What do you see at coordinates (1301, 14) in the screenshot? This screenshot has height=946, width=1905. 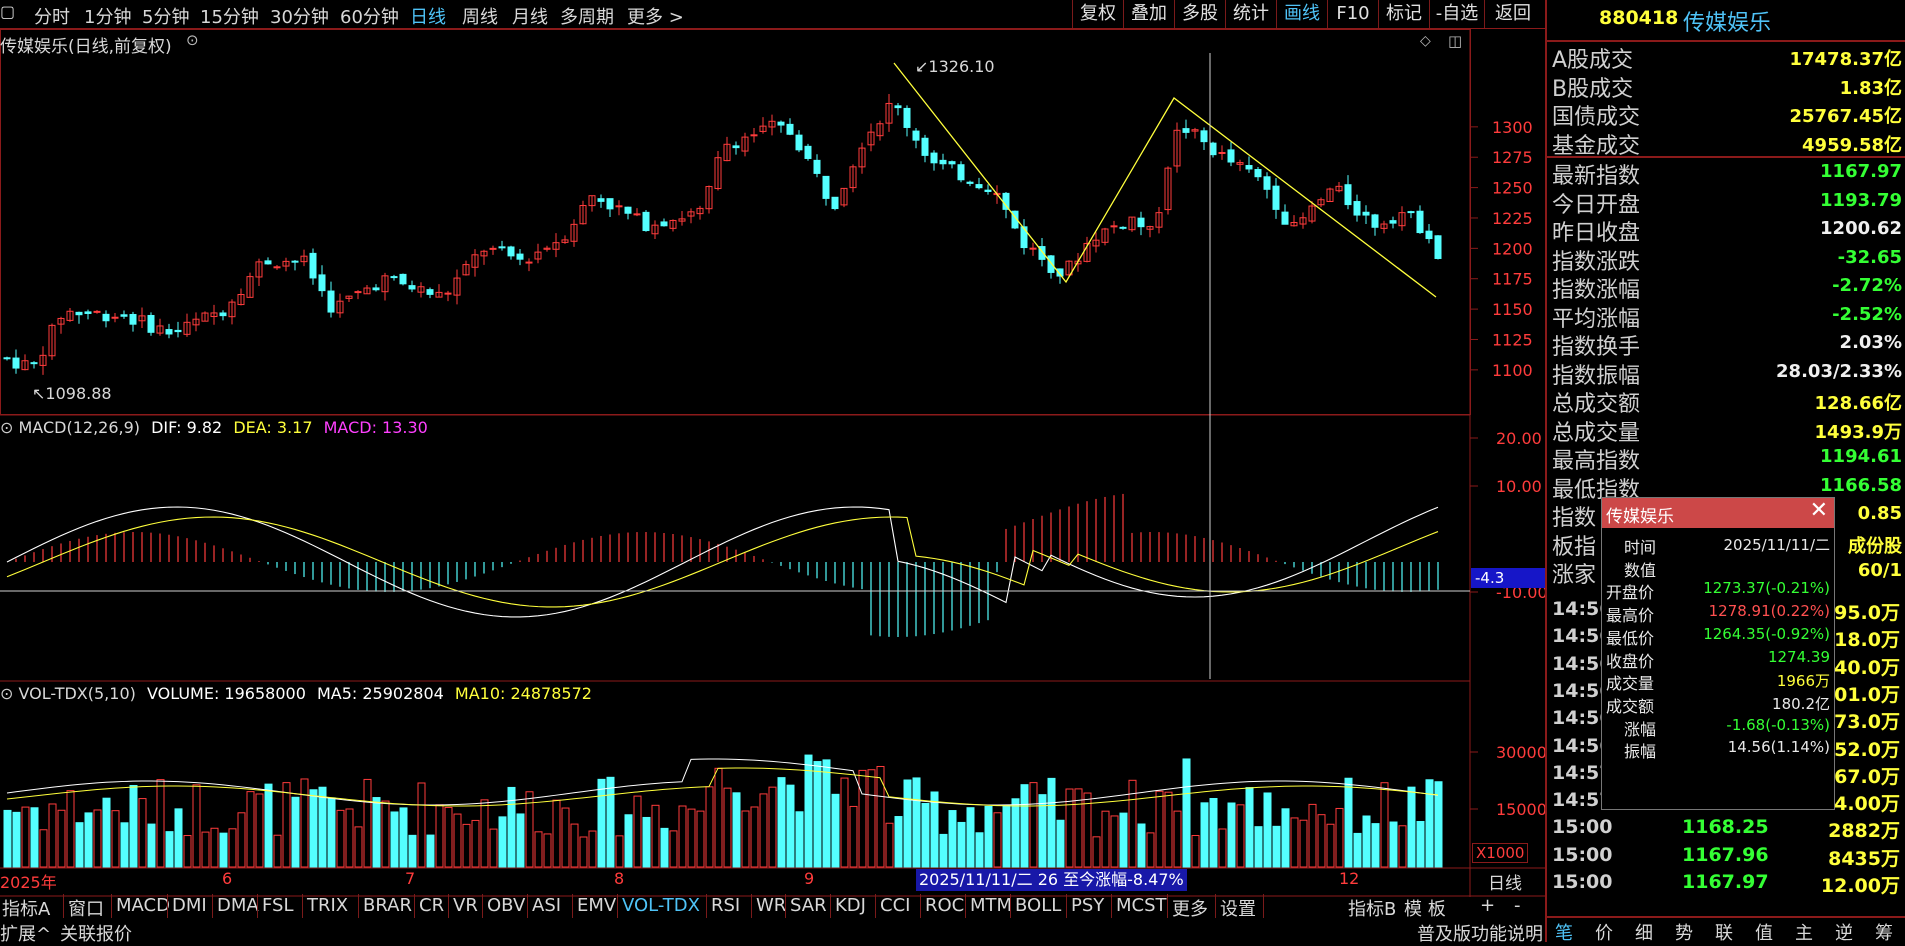 I see `draw-line-button: 画线` at bounding box center [1301, 14].